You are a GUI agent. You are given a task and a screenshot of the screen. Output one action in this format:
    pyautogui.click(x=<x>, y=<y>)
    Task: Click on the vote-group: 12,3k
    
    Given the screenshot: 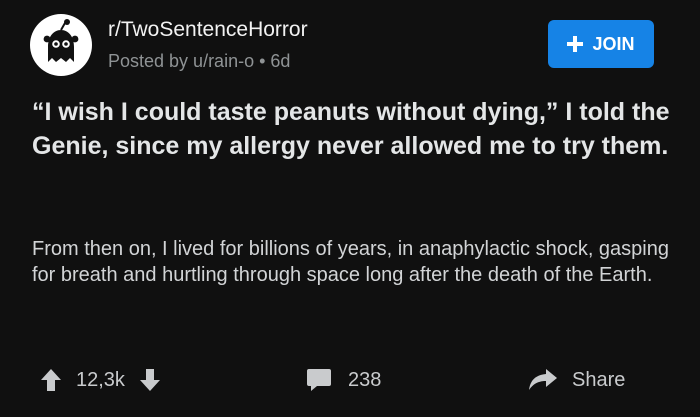 What is the action you would take?
    pyautogui.click(x=100, y=380)
    